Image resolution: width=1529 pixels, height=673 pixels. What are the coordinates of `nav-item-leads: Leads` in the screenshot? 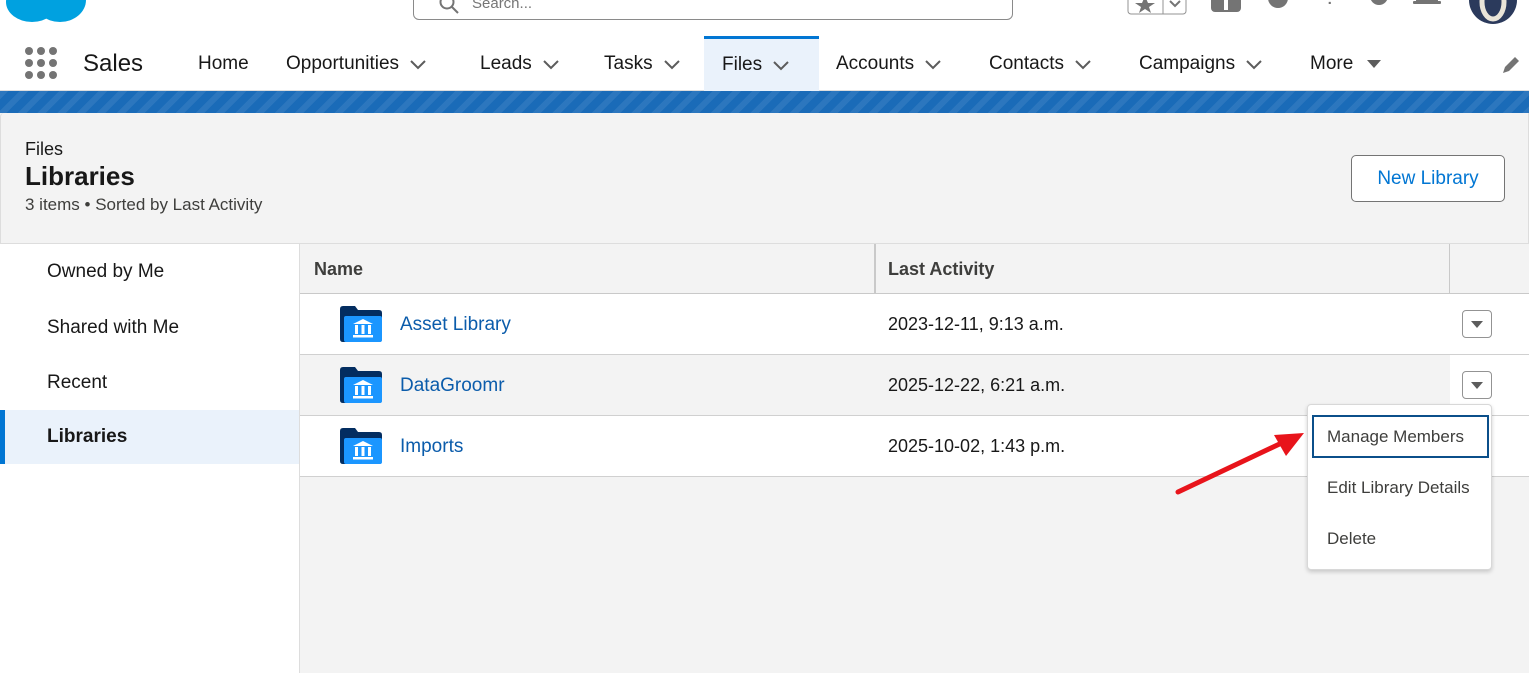 It's located at (512, 63).